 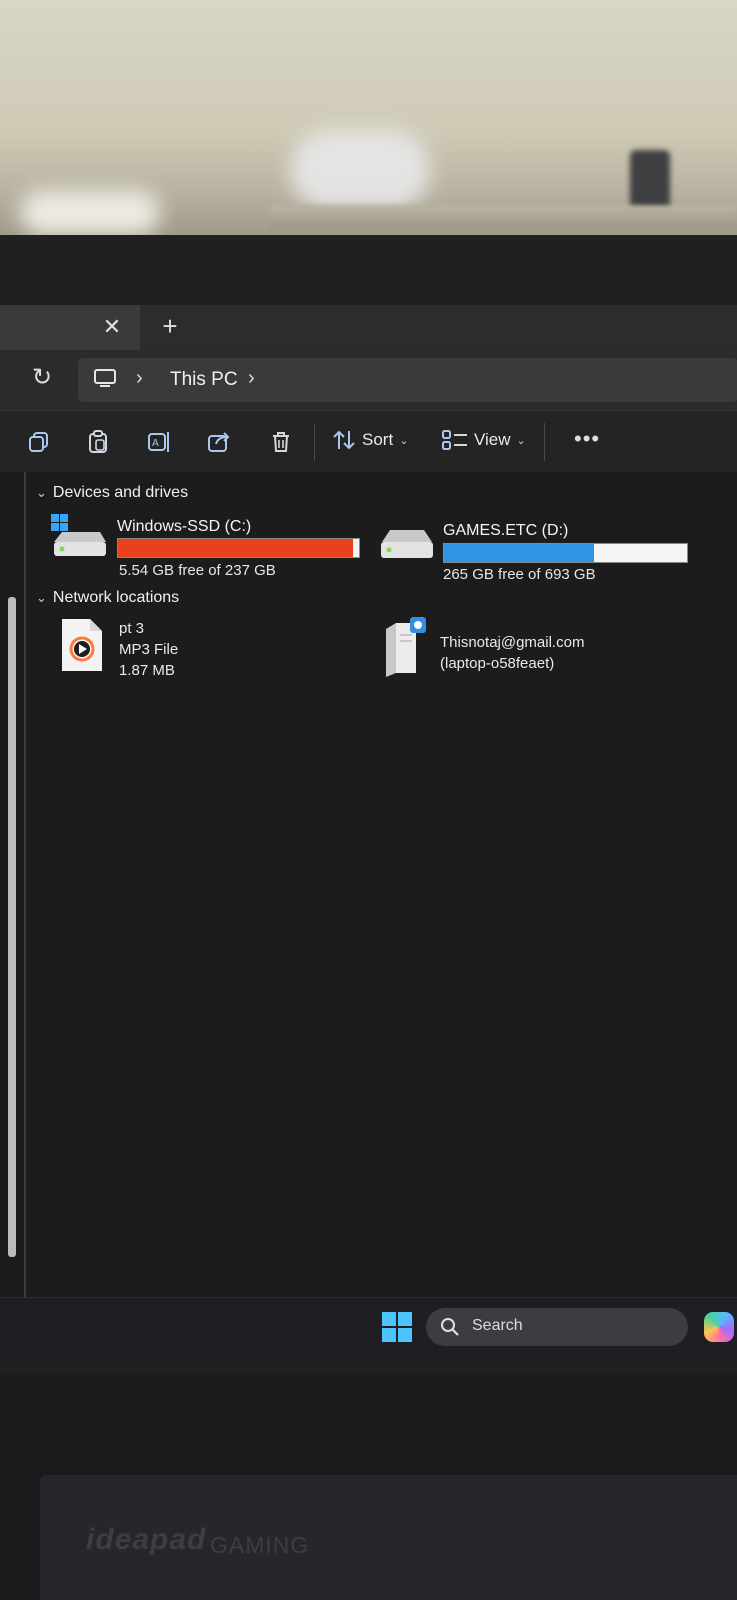 What do you see at coordinates (378, 439) in the screenshot?
I see `sort-label: Sort` at bounding box center [378, 439].